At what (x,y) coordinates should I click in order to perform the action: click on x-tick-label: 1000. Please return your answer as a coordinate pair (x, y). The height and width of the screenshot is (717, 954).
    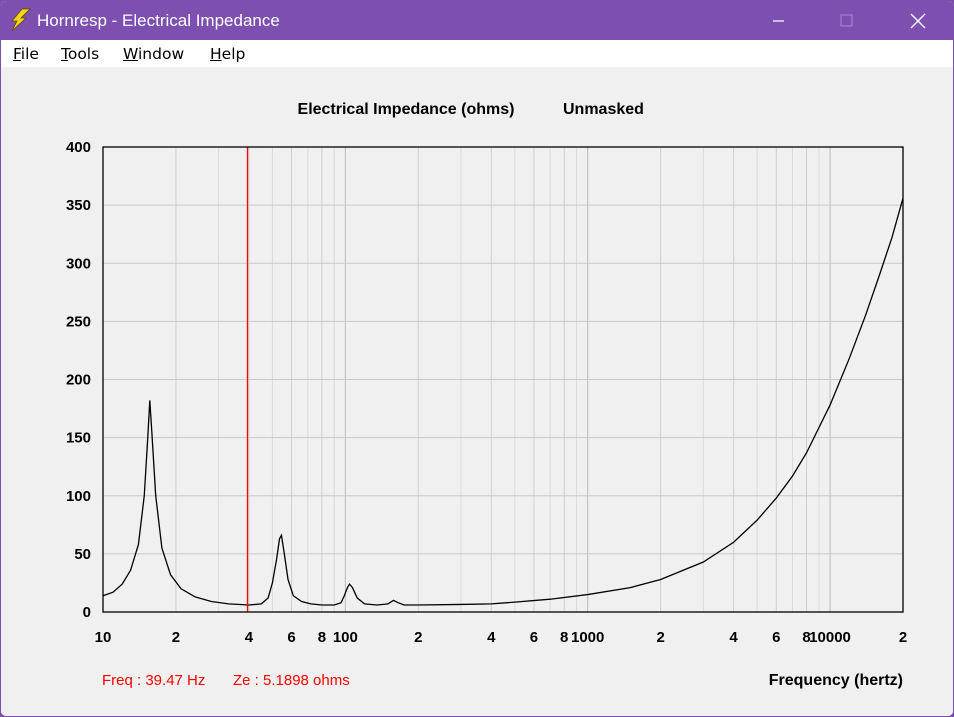
    Looking at the image, I should click on (587, 637).